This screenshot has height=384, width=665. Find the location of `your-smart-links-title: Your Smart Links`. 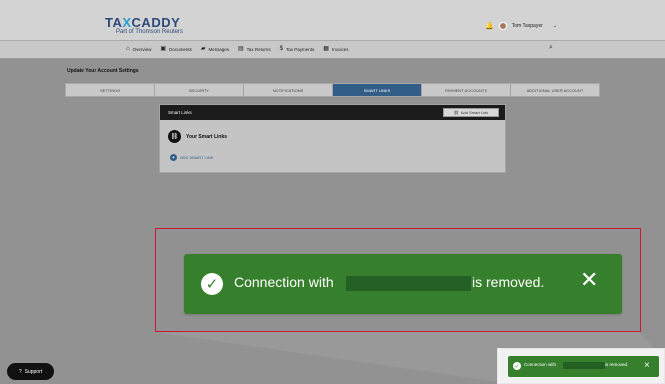

your-smart-links-title: Your Smart Links is located at coordinates (207, 137).